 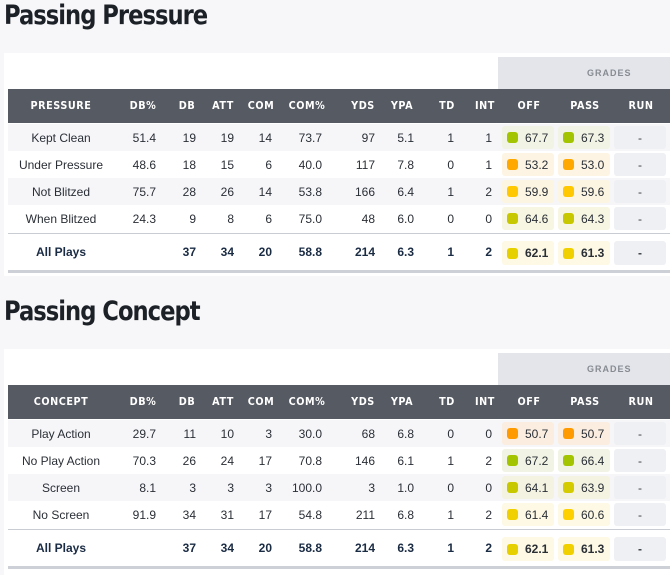 What do you see at coordinates (584, 369) in the screenshot?
I see `grades-header-band: GRADES` at bounding box center [584, 369].